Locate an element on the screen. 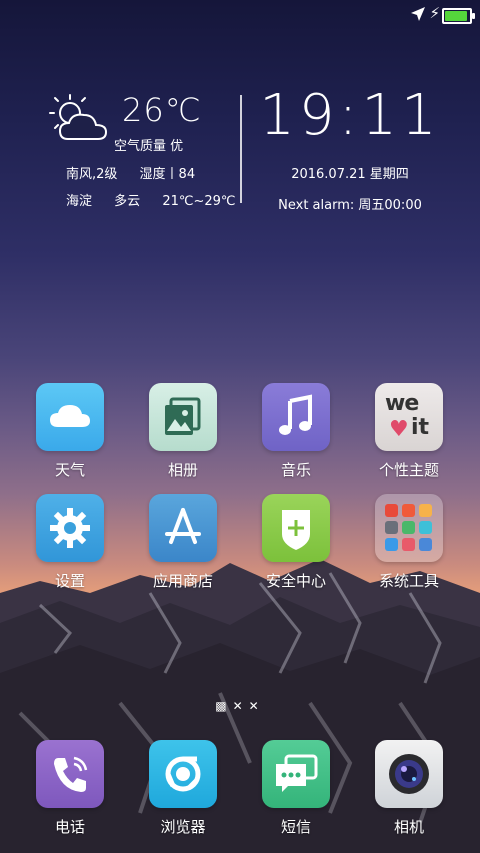 This screenshot has width=480, height=853. app-gallery: 相册 is located at coordinates (183, 431).